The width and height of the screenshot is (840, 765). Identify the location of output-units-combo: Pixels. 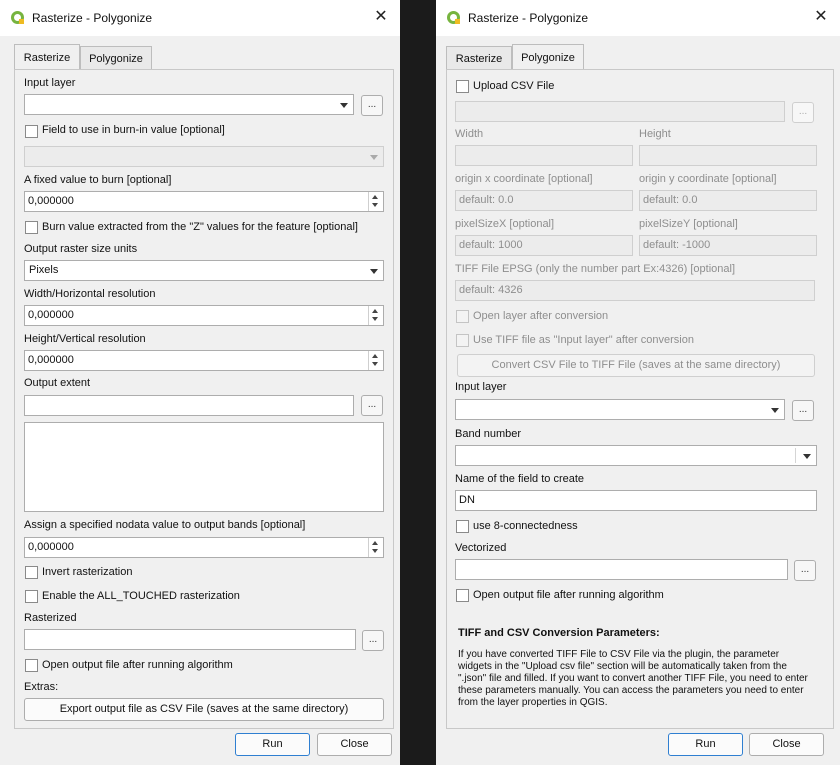
(204, 270).